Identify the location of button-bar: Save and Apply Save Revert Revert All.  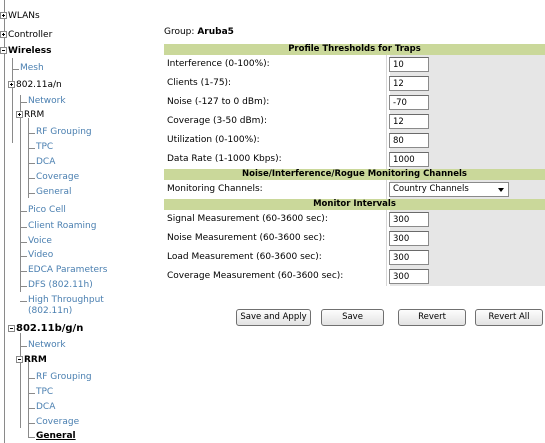
(354, 319).